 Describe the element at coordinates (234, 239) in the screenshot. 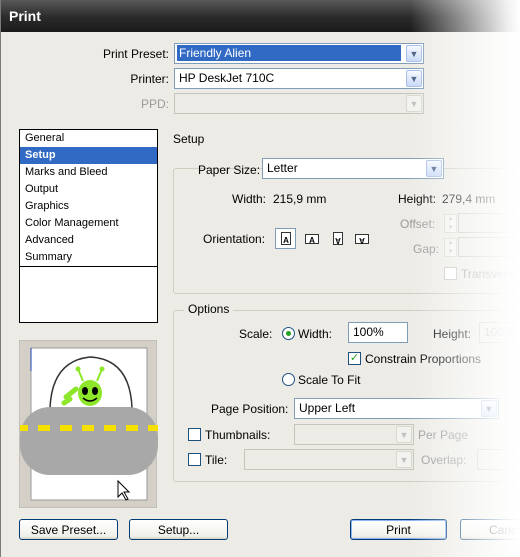

I see `orientation-label: Orientation:` at that location.